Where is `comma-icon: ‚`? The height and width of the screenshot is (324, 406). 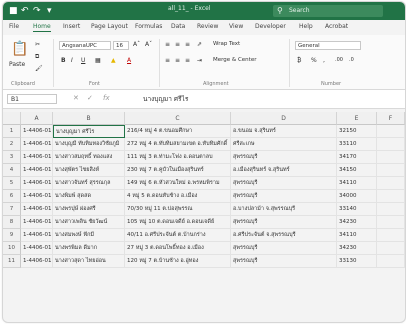
comma-icon: ‚ is located at coordinates (324, 60).